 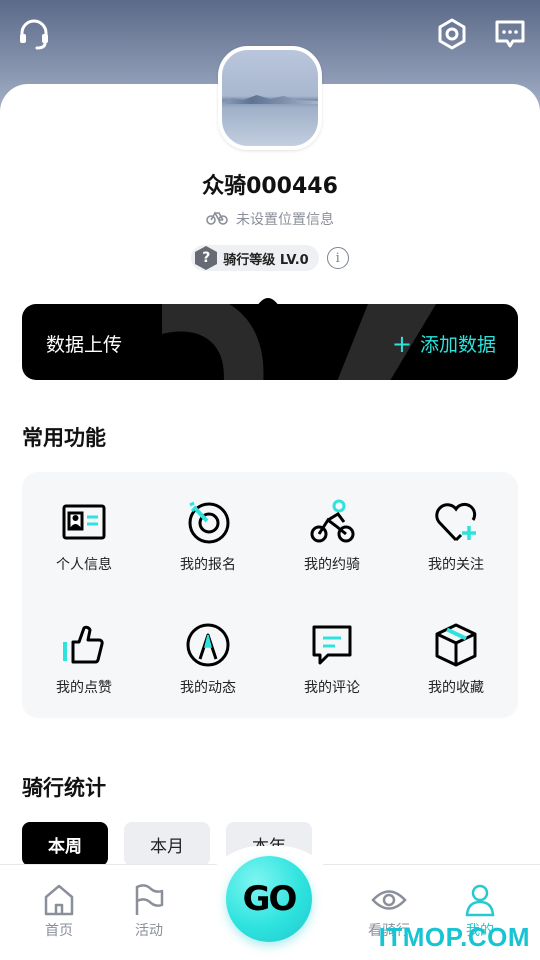 What do you see at coordinates (167, 844) in the screenshot?
I see `tab-month: 本月` at bounding box center [167, 844].